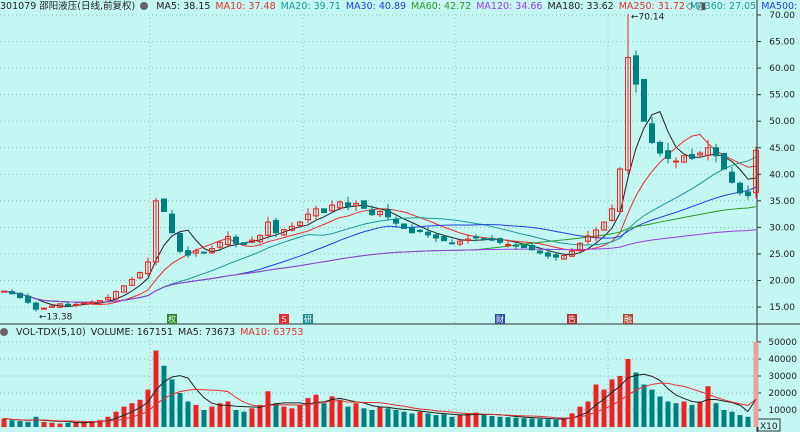 The image size is (800, 432). What do you see at coordinates (782, 228) in the screenshot?
I see `price-tick-label: 30.00` at bounding box center [782, 228].